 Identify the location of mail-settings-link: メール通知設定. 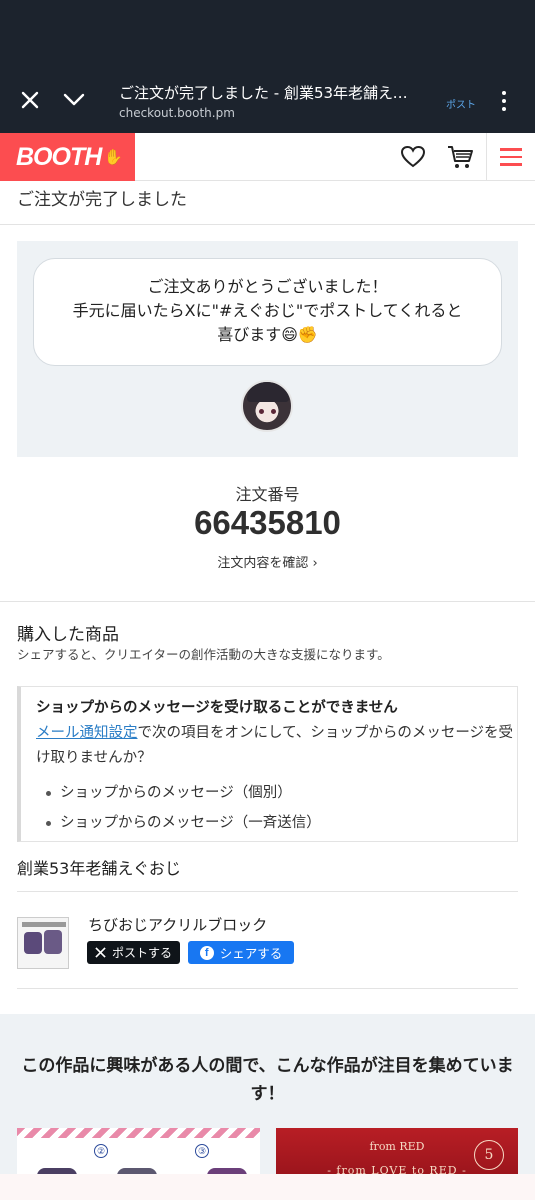
(87, 733).